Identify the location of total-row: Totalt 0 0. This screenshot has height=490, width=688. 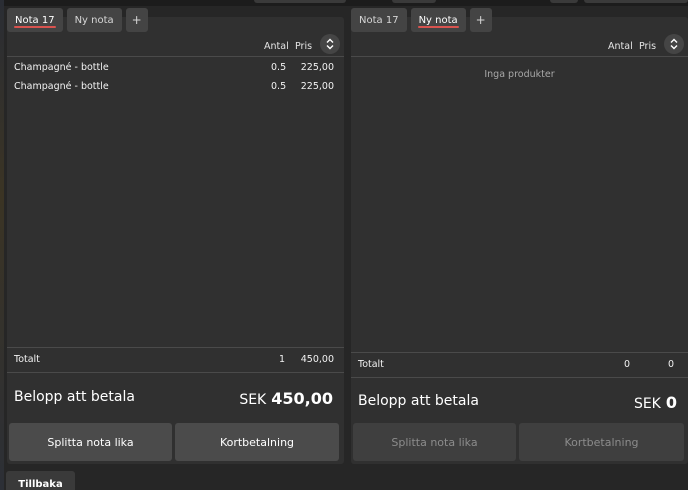
(518, 366).